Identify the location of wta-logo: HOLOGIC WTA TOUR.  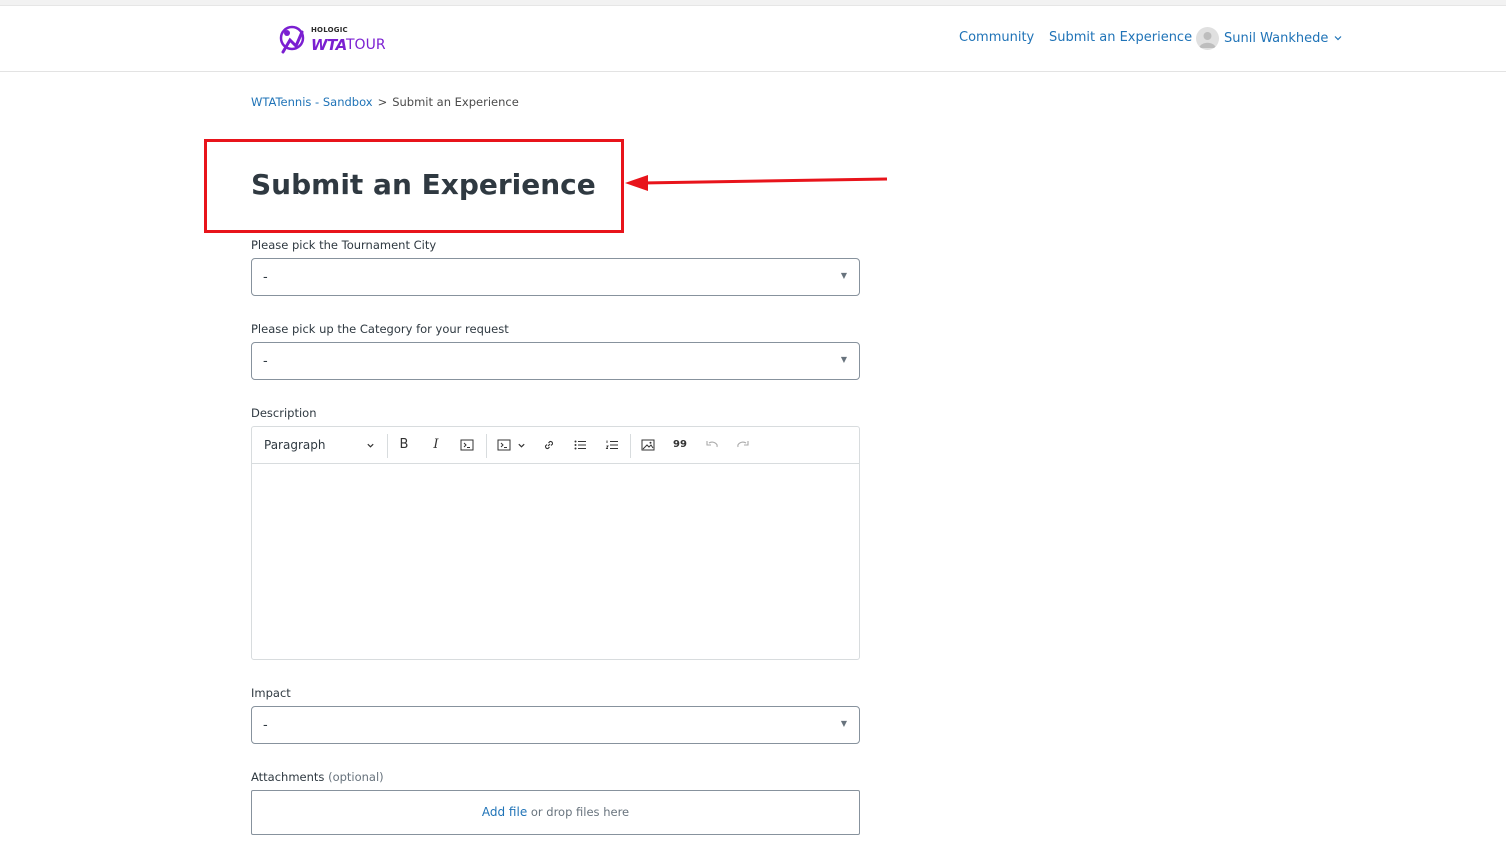
(334, 41).